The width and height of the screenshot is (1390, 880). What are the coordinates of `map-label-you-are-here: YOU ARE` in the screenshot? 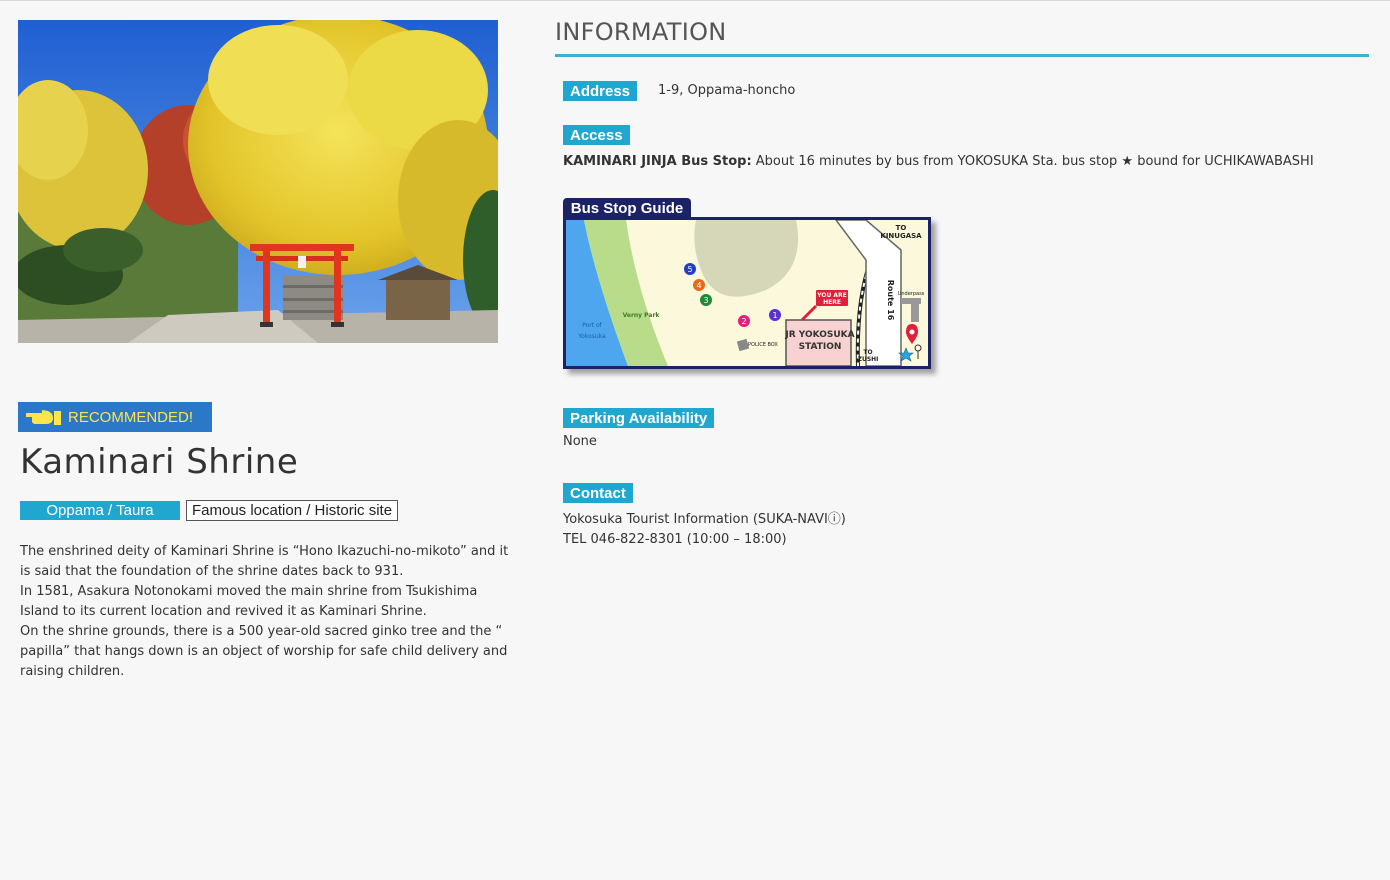 It's located at (831, 295).